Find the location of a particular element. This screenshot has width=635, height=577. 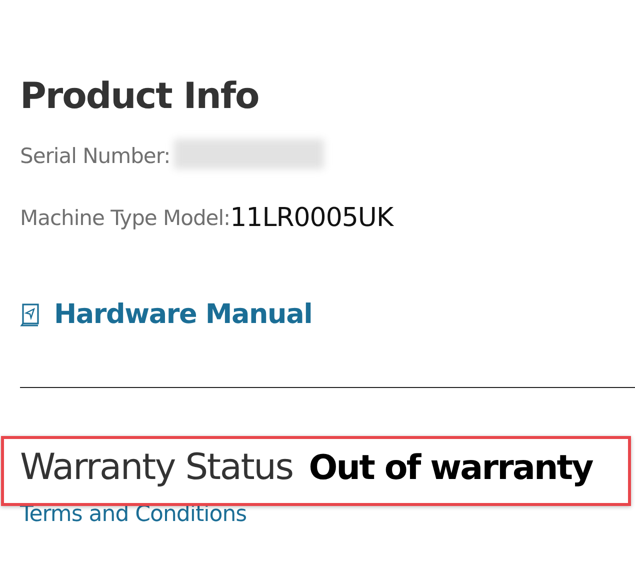

manual-link: Hardware Manual is located at coordinates (327, 314).